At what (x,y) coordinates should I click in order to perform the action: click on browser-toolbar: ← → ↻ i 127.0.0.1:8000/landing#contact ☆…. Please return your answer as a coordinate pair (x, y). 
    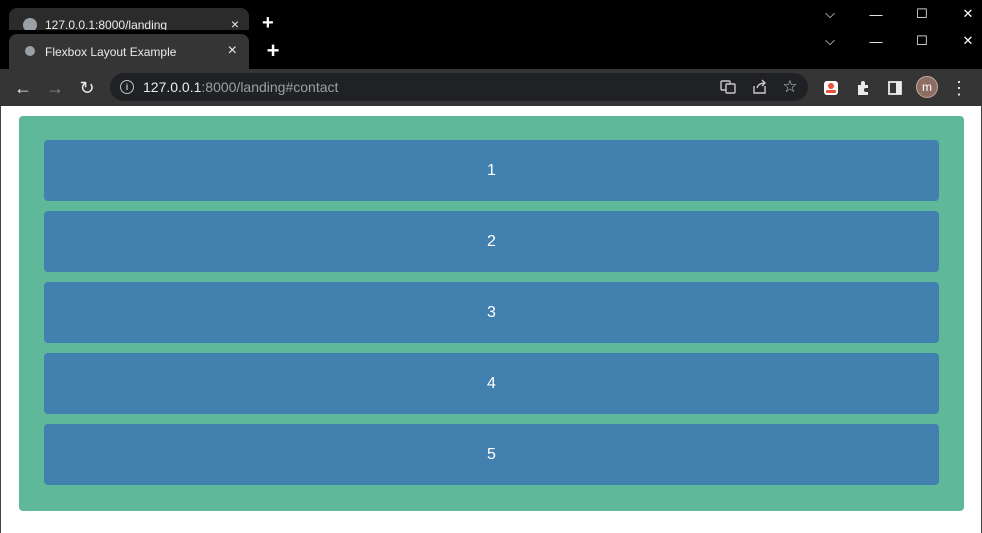
    Looking at the image, I should click on (491, 87).